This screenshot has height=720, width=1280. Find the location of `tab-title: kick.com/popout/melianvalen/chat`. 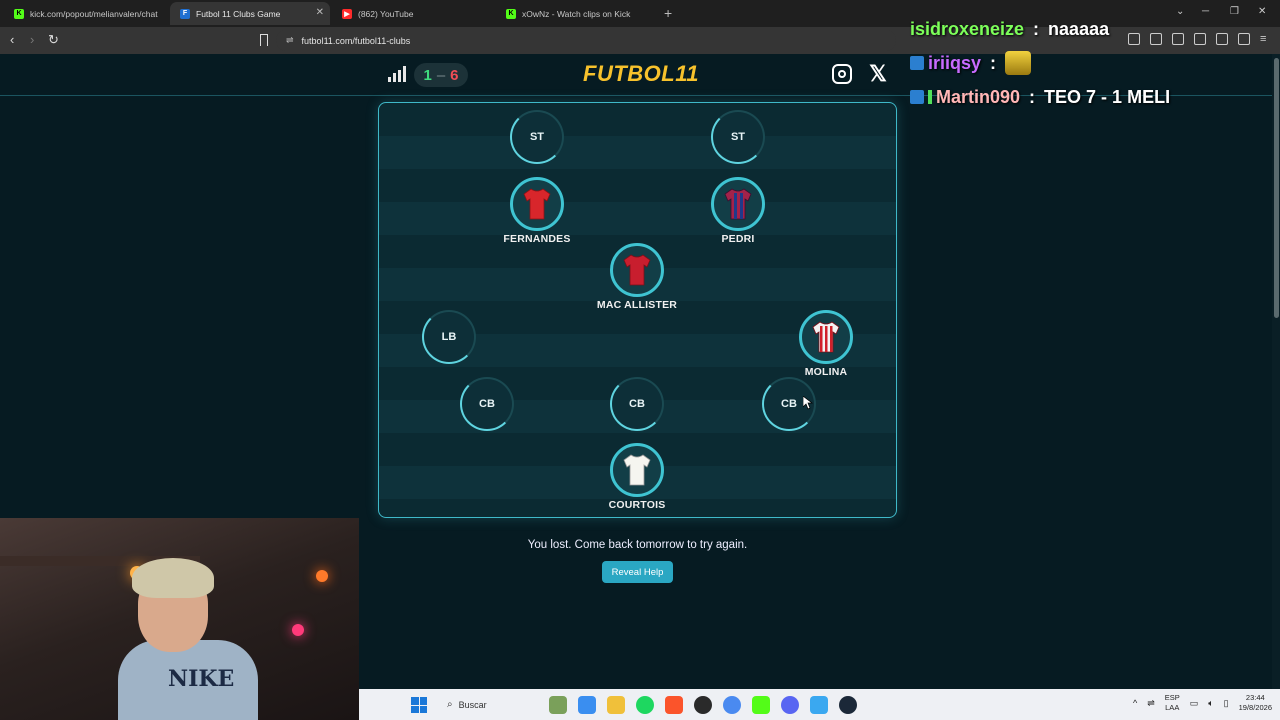

tab-title: kick.com/popout/melianvalen/chat is located at coordinates (94, 13).